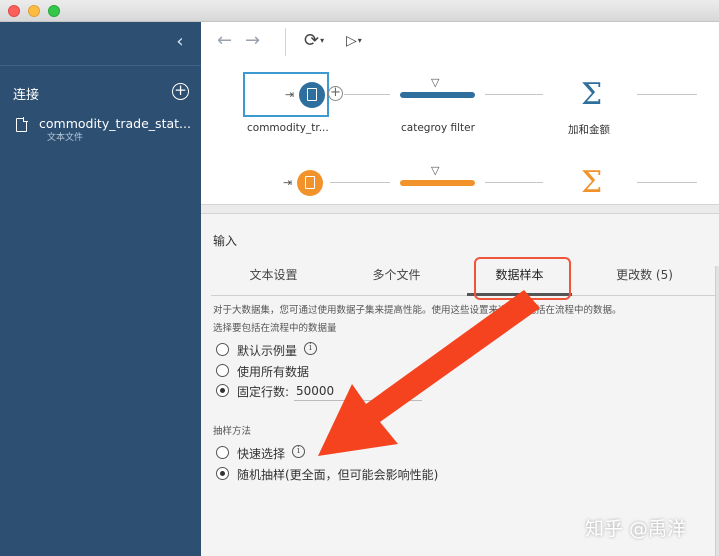 This screenshot has width=719, height=556. Describe the element at coordinates (636, 529) in the screenshot. I see `watermark-text: 知乎 @禹洋` at that location.